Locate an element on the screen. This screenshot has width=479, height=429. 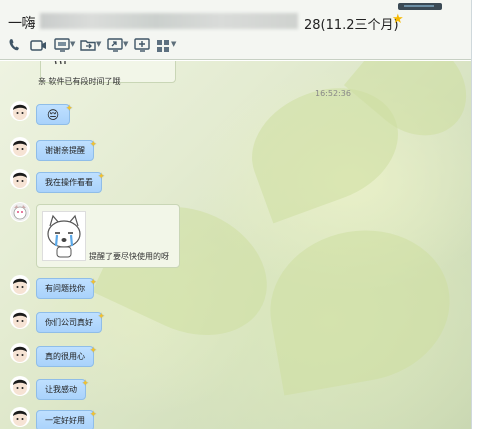
message-text: 你们公司真好 is located at coordinates (69, 322).